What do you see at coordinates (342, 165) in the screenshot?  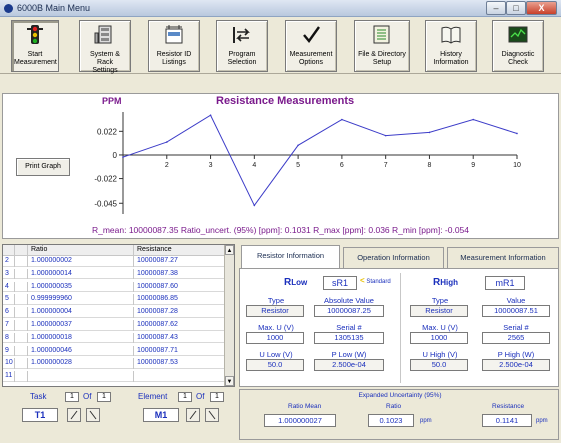 I see `x-tick-label: 6` at bounding box center [342, 165].